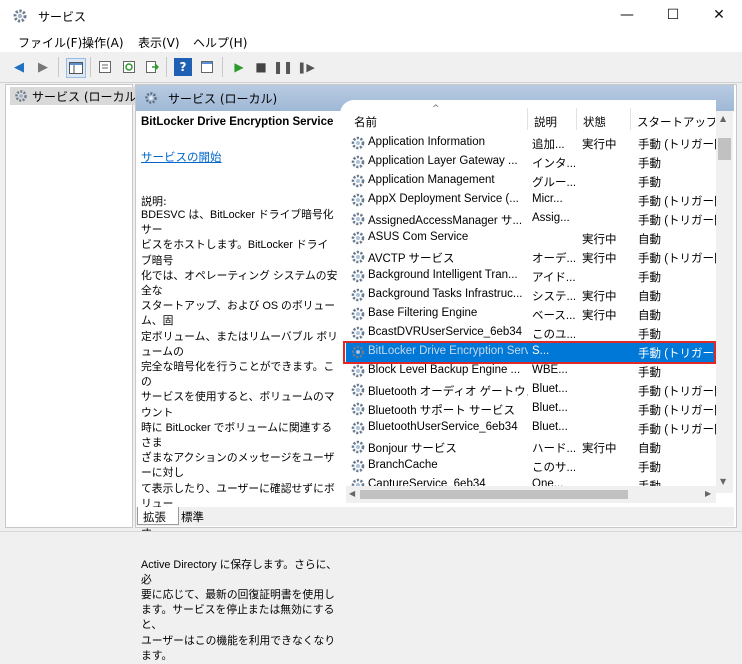 The width and height of the screenshot is (742, 664). Describe the element at coordinates (151, 98) in the screenshot. I see `gear-icon` at that location.